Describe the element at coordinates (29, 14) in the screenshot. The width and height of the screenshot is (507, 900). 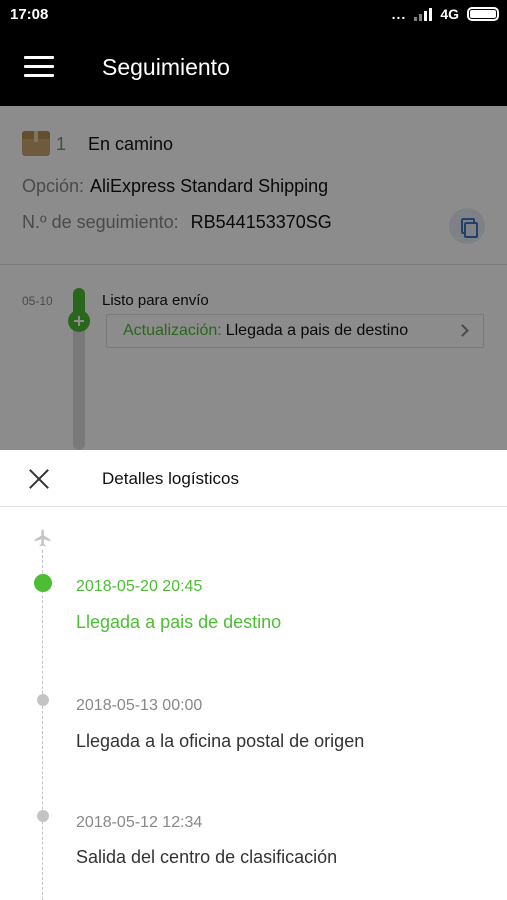
I see `status-time: 17:08` at that location.